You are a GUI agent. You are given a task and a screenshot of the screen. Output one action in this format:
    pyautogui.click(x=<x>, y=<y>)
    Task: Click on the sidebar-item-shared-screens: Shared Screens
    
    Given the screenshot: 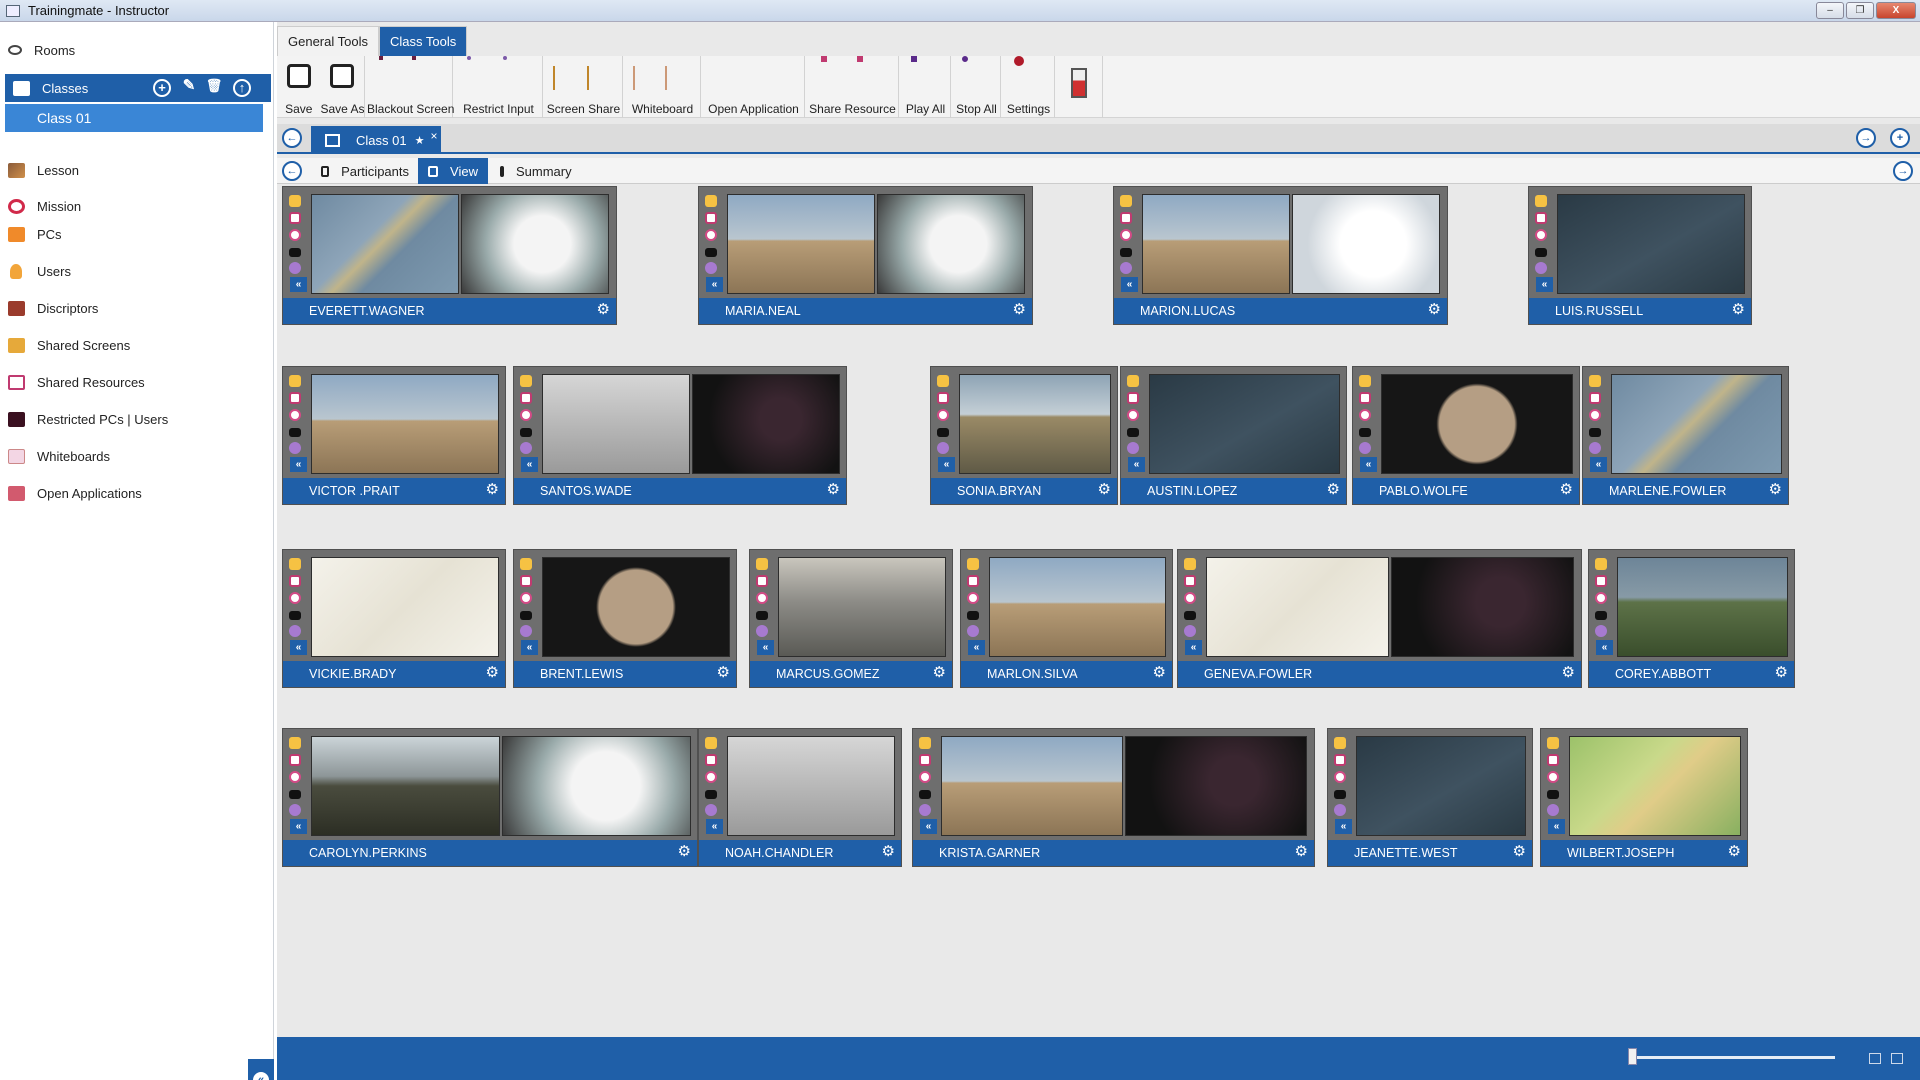 What is the action you would take?
    pyautogui.click(x=137, y=345)
    